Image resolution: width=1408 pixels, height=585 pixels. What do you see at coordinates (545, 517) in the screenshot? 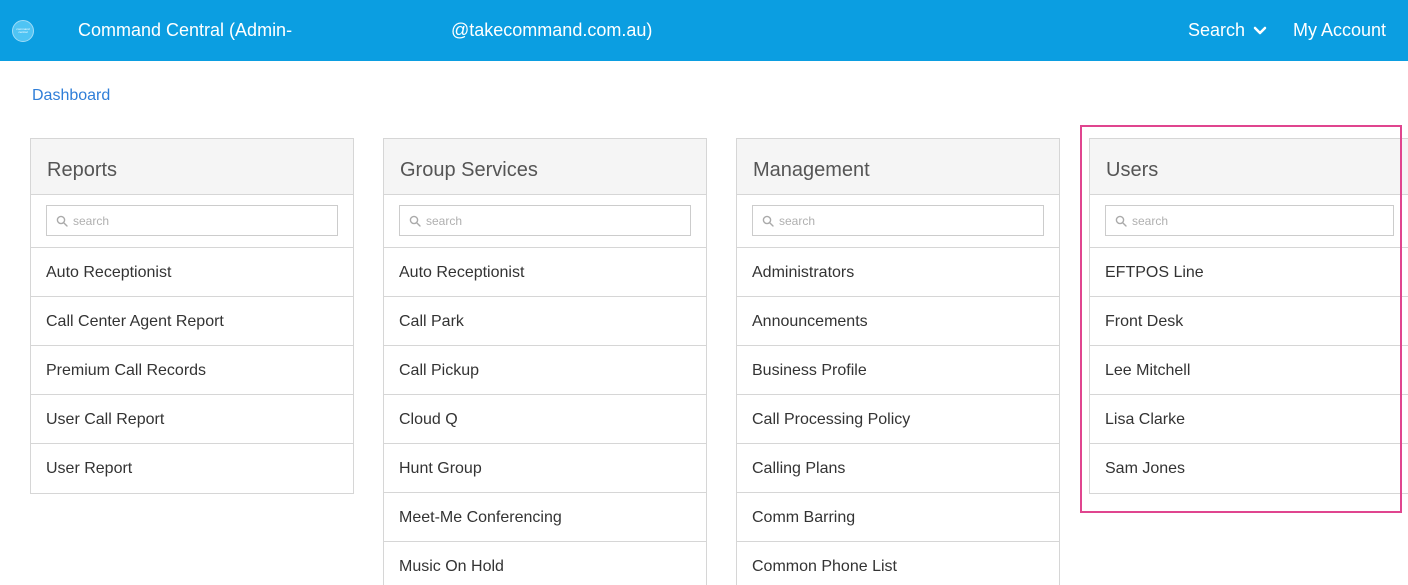
I see `group-services-item-meet-me-conferencing: Meet-Me Conferencing` at bounding box center [545, 517].